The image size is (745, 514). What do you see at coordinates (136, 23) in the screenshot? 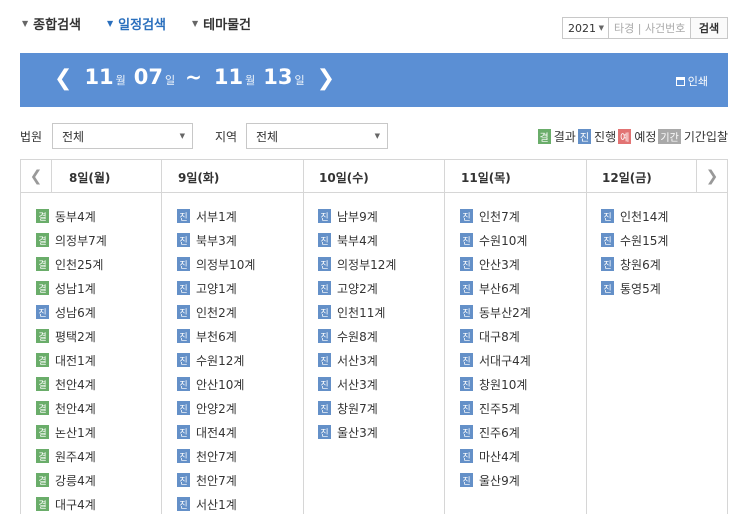
I see `tab-schedule-search: ▼ 일정검색` at bounding box center [136, 23].